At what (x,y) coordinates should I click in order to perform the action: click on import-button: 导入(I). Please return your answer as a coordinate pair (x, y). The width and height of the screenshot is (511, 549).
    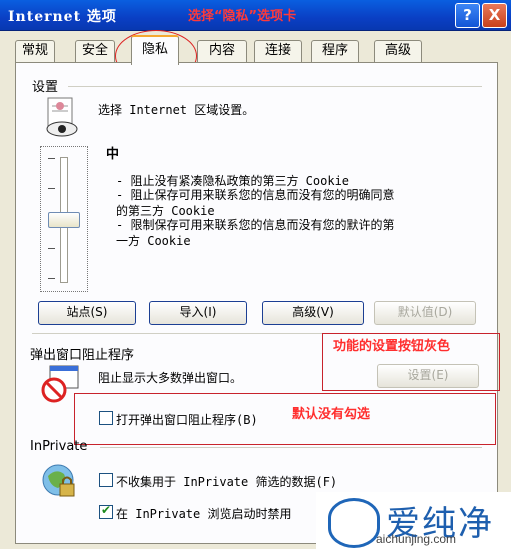
    Looking at the image, I should click on (198, 313).